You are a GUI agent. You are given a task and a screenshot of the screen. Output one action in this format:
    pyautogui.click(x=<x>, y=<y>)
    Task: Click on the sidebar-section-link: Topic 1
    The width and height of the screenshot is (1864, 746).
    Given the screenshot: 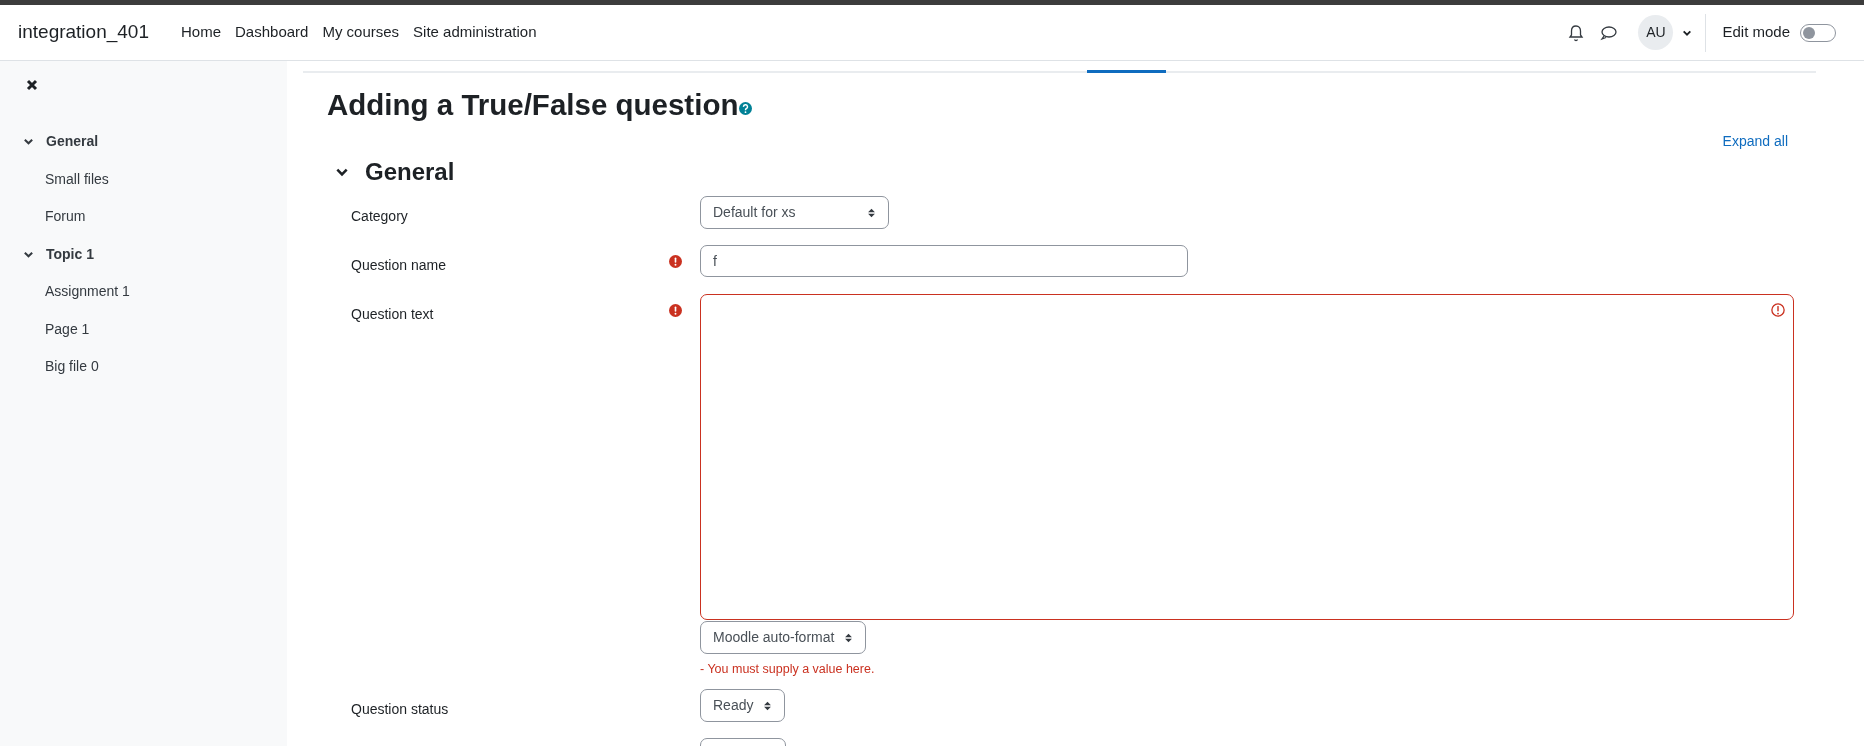 What is the action you would take?
    pyautogui.click(x=70, y=254)
    